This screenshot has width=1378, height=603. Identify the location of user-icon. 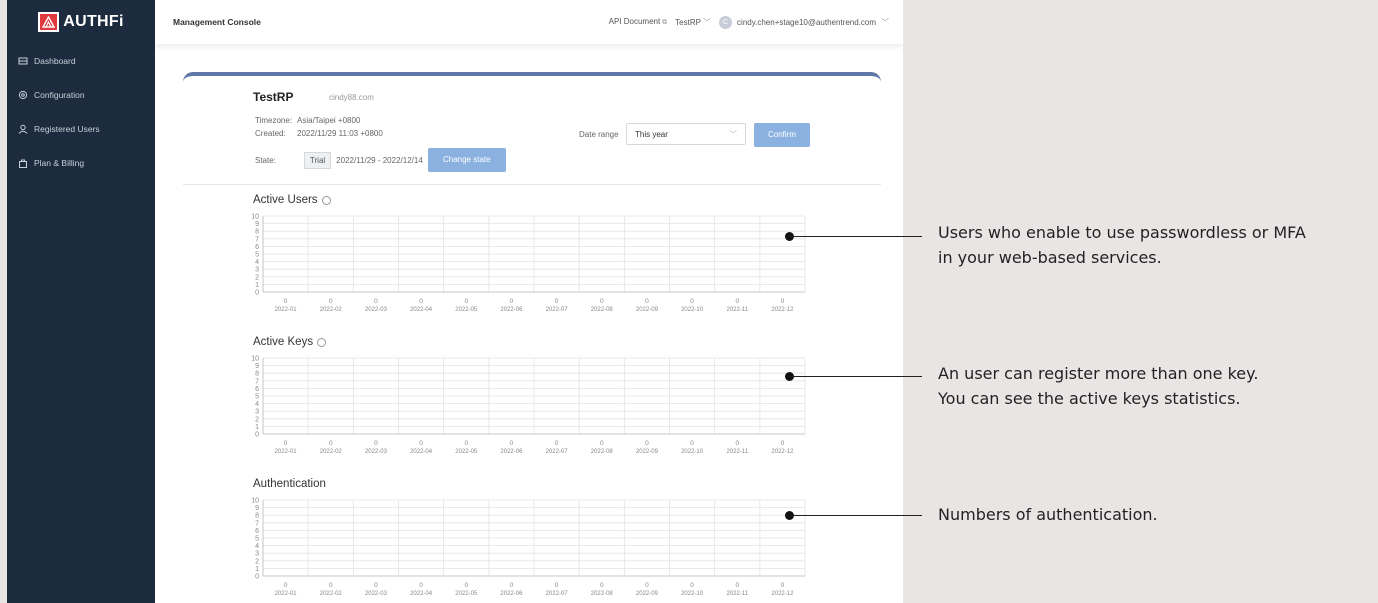
(23, 129).